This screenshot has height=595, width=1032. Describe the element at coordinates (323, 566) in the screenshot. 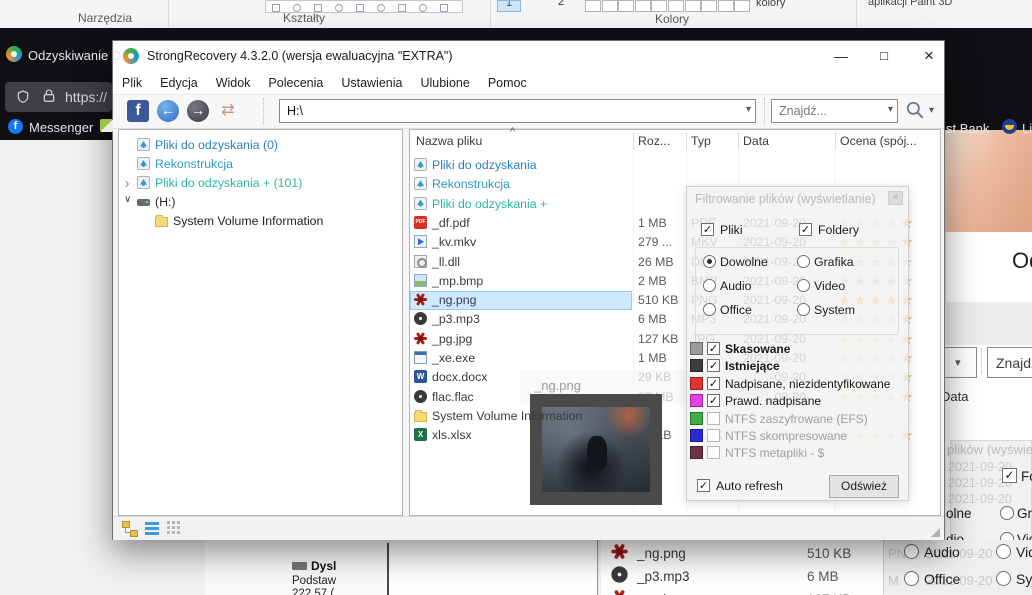

I see `disk-name: Dysl` at that location.